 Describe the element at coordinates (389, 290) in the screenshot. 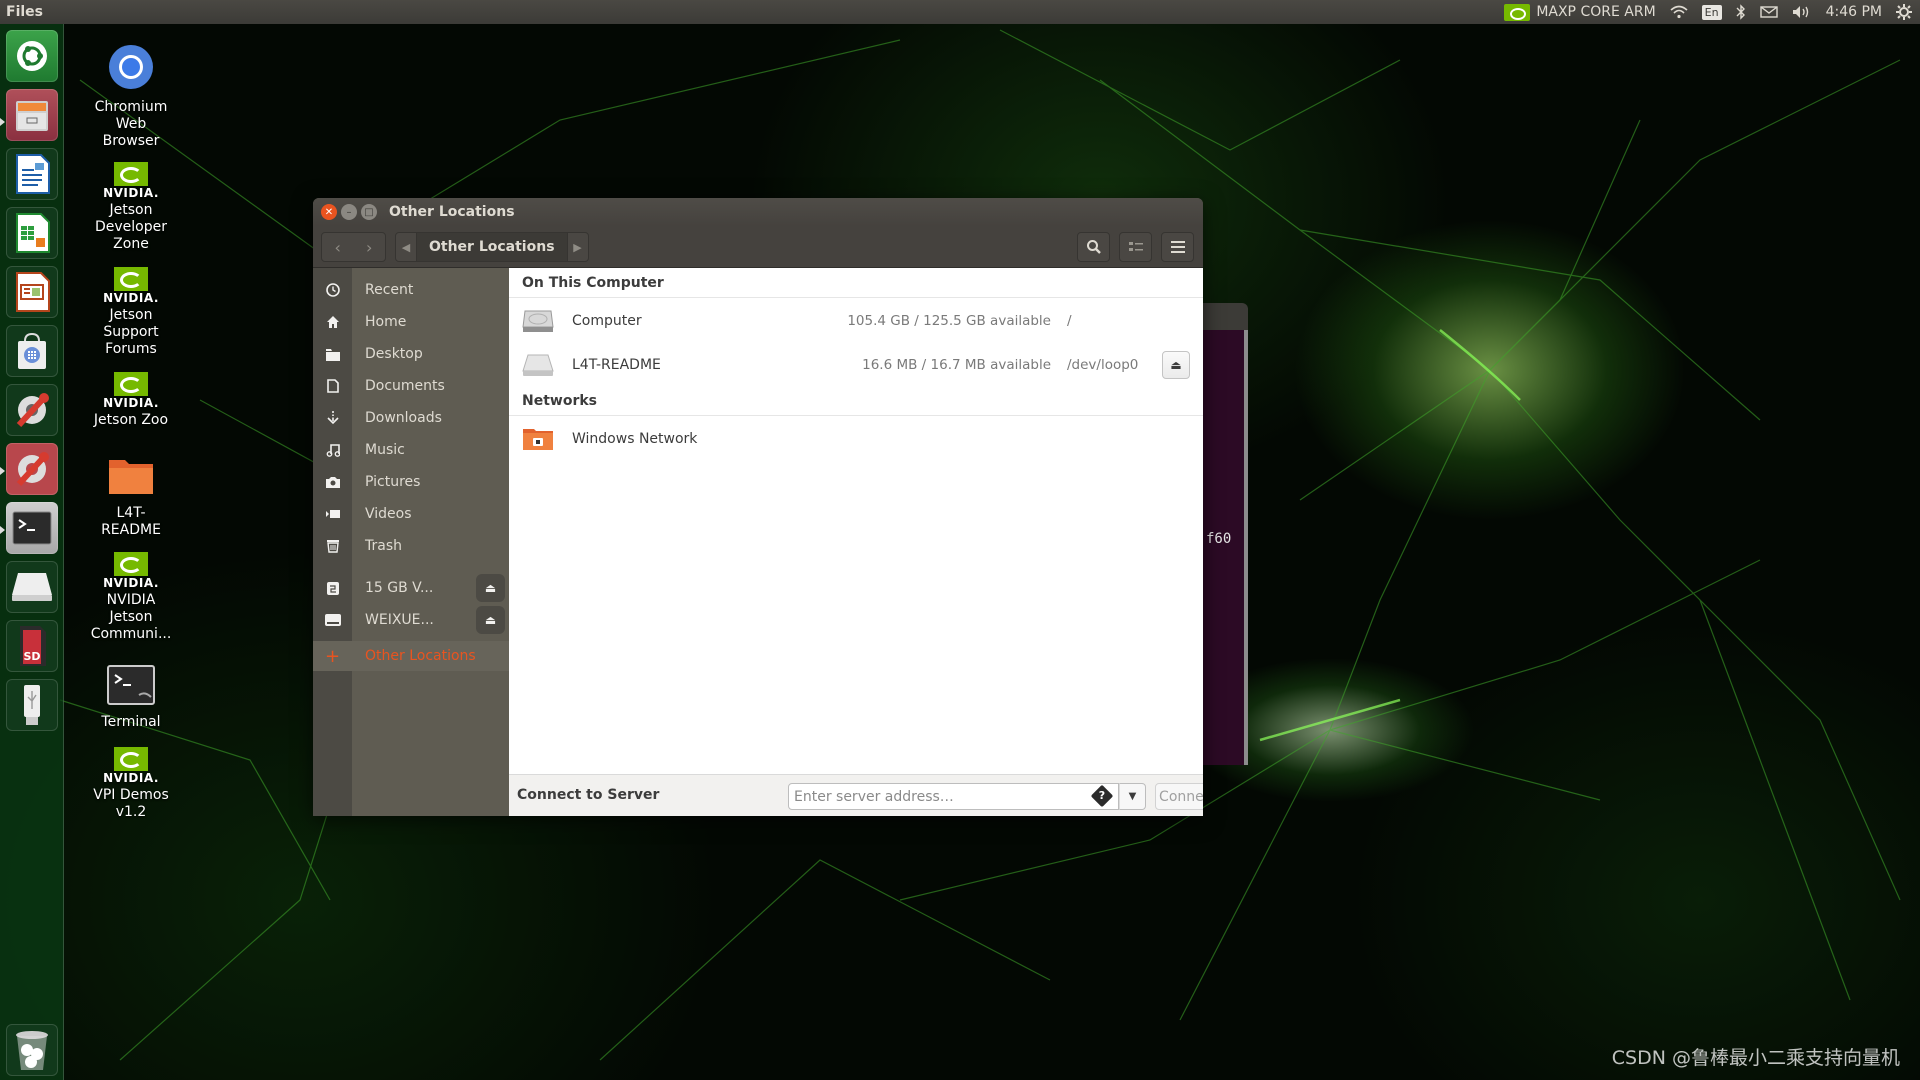

I see `sidebar-item-label: Recent` at that location.